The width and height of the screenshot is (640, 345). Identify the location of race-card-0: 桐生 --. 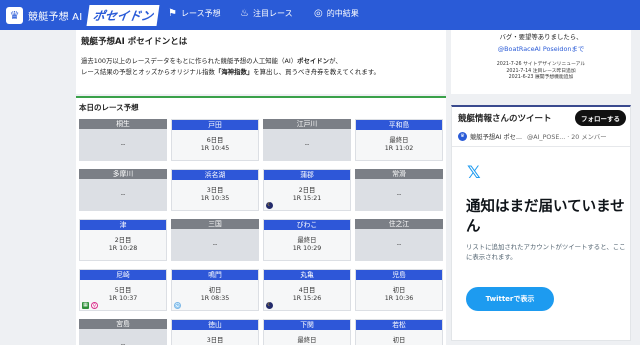
(123, 140).